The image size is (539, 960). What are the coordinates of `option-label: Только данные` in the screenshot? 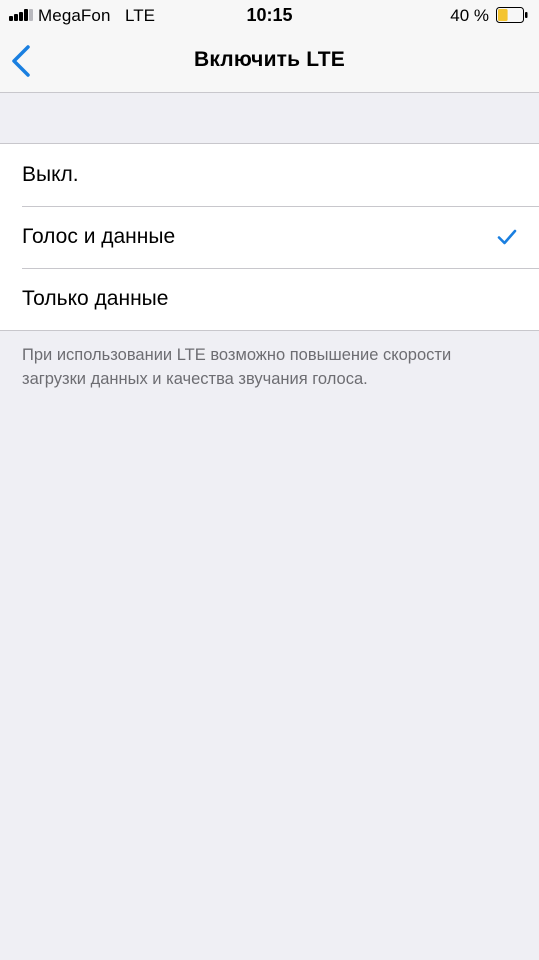 It's located at (95, 298).